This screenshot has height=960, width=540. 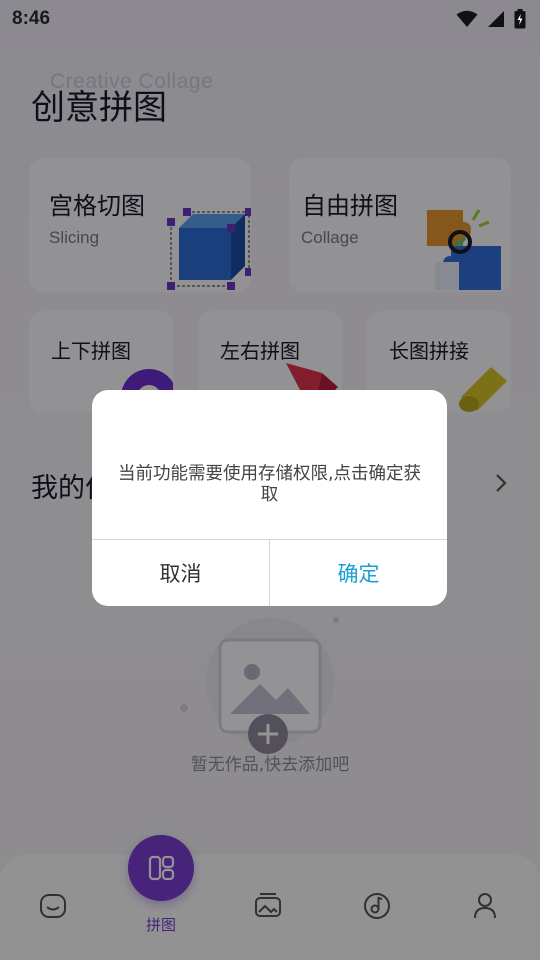 What do you see at coordinates (358, 573) in the screenshot?
I see `confirm-button: 确定` at bounding box center [358, 573].